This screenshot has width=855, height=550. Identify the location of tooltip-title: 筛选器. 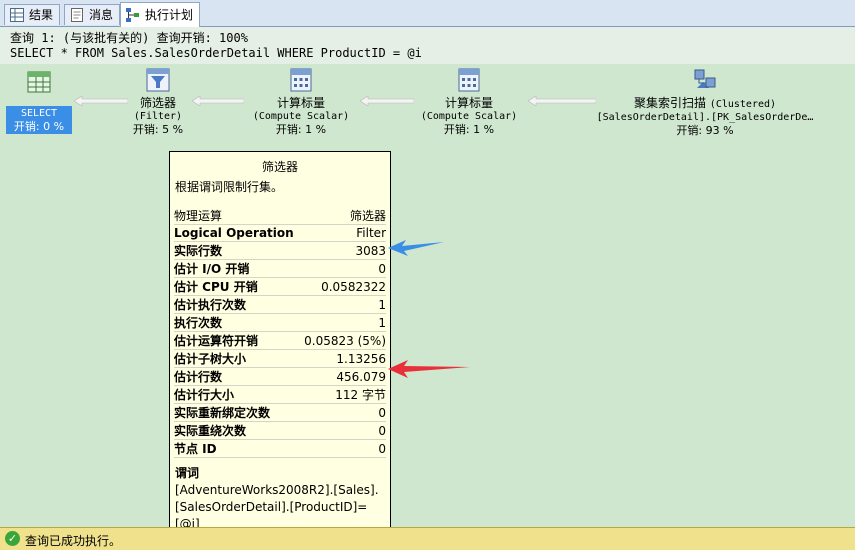
(279, 167).